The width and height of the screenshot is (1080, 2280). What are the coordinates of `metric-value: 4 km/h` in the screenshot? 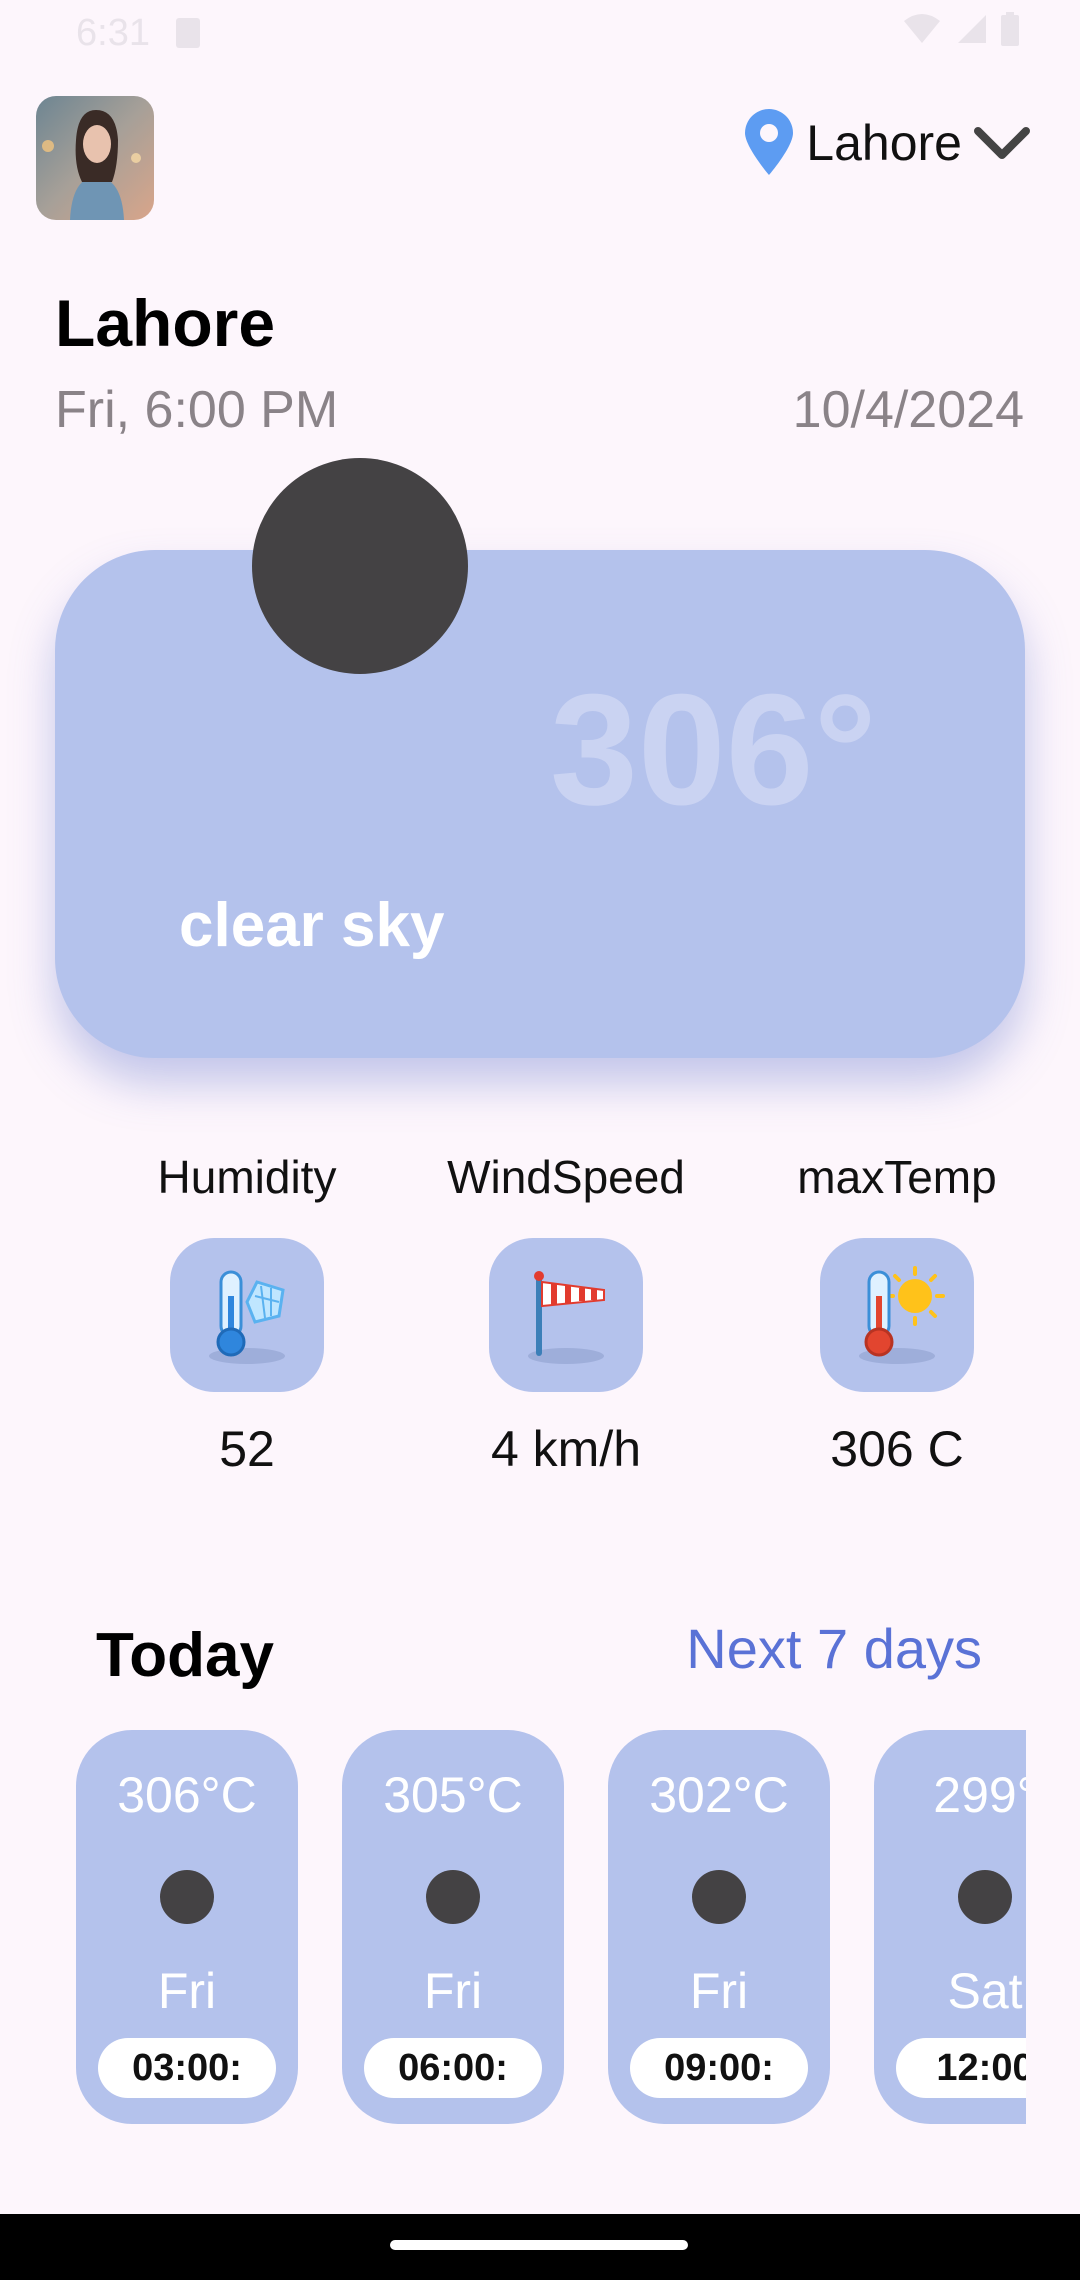 It's located at (566, 1449).